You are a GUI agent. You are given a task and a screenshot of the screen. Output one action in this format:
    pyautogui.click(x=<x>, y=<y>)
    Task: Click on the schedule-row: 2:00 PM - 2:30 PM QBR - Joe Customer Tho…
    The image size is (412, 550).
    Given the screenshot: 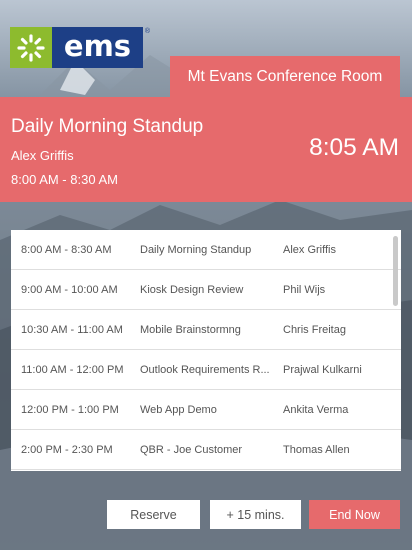 What is the action you would take?
    pyautogui.click(x=206, y=450)
    